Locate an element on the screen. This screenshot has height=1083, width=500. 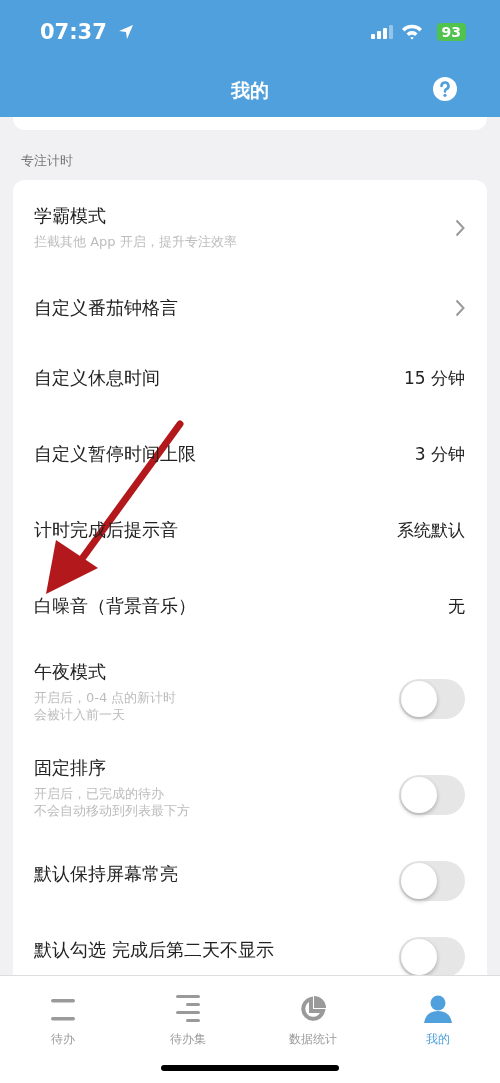
status-time: 07:37 is located at coordinates (73, 32).